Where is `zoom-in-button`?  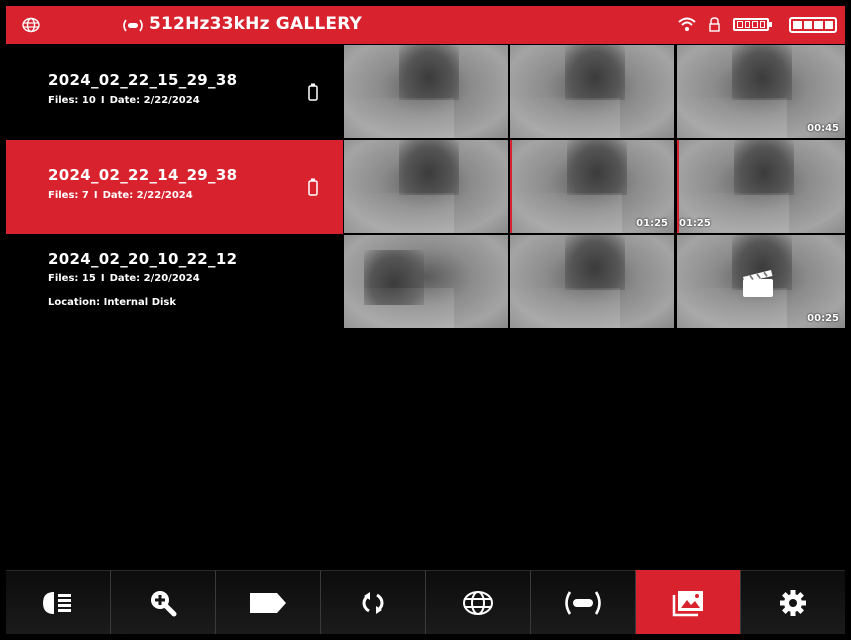 zoom-in-button is located at coordinates (162, 602).